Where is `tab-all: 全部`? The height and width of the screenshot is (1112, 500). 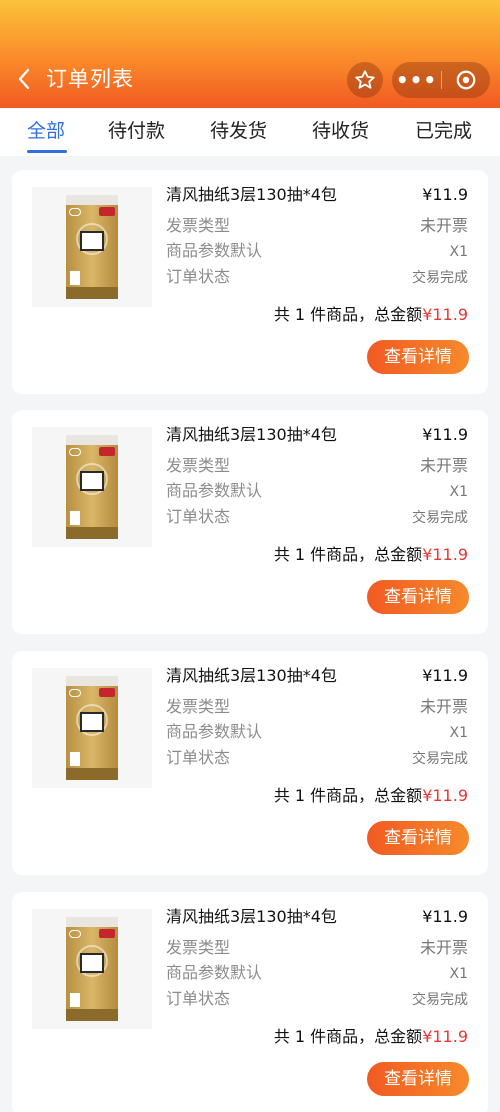
tab-all: 全部 is located at coordinates (46, 131).